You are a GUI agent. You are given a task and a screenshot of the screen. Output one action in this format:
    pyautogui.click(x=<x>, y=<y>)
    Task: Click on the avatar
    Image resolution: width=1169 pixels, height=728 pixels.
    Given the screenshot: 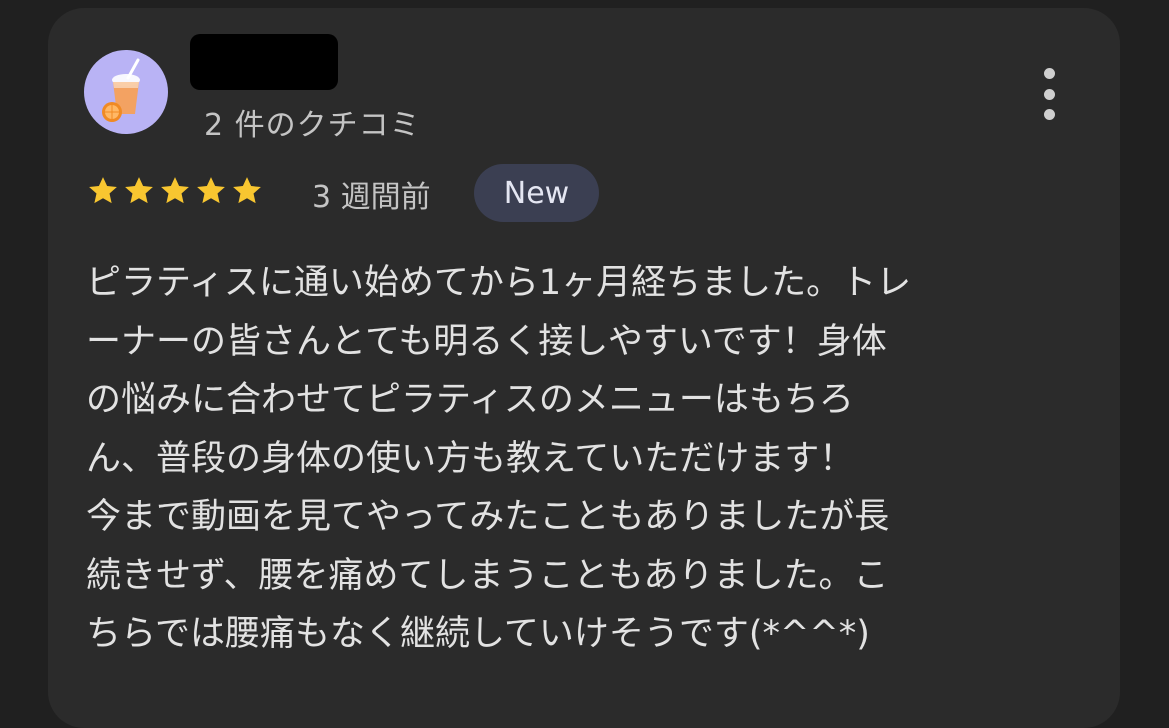 What is the action you would take?
    pyautogui.click(x=126, y=92)
    